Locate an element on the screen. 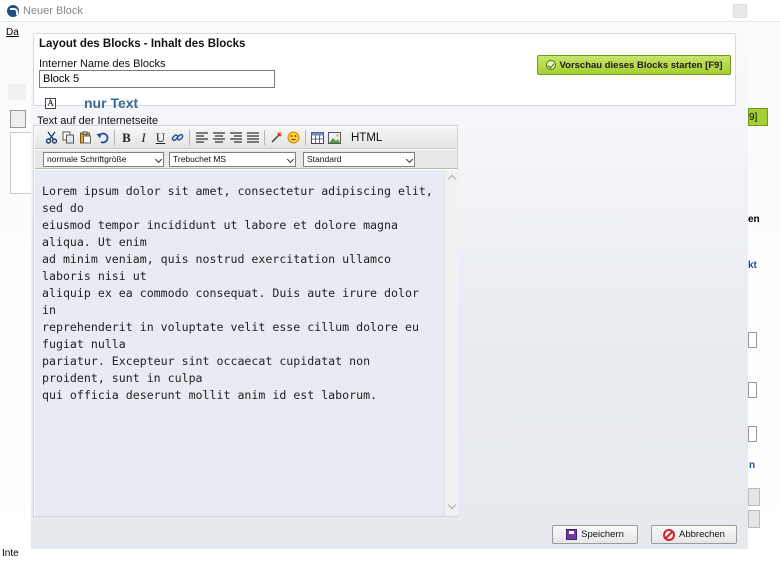  font-size-select-value: normale Schriftgröße is located at coordinates (87, 159).